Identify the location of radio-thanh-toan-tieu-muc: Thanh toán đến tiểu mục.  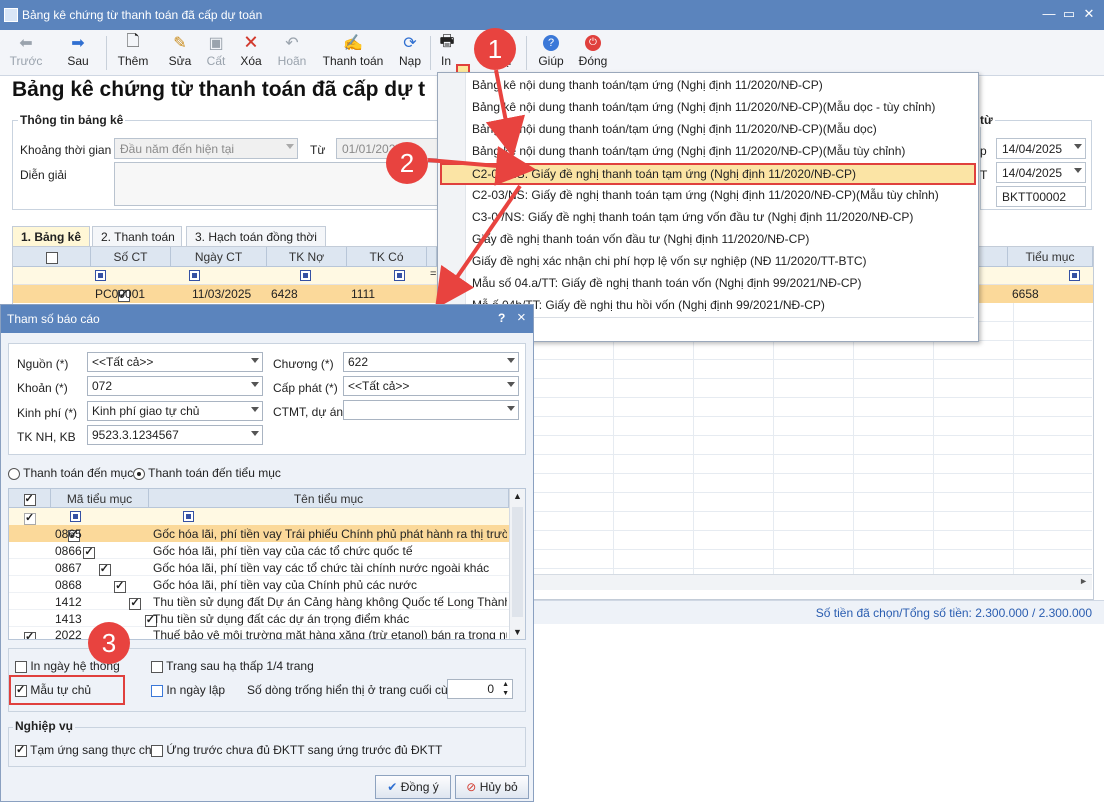
(207, 473).